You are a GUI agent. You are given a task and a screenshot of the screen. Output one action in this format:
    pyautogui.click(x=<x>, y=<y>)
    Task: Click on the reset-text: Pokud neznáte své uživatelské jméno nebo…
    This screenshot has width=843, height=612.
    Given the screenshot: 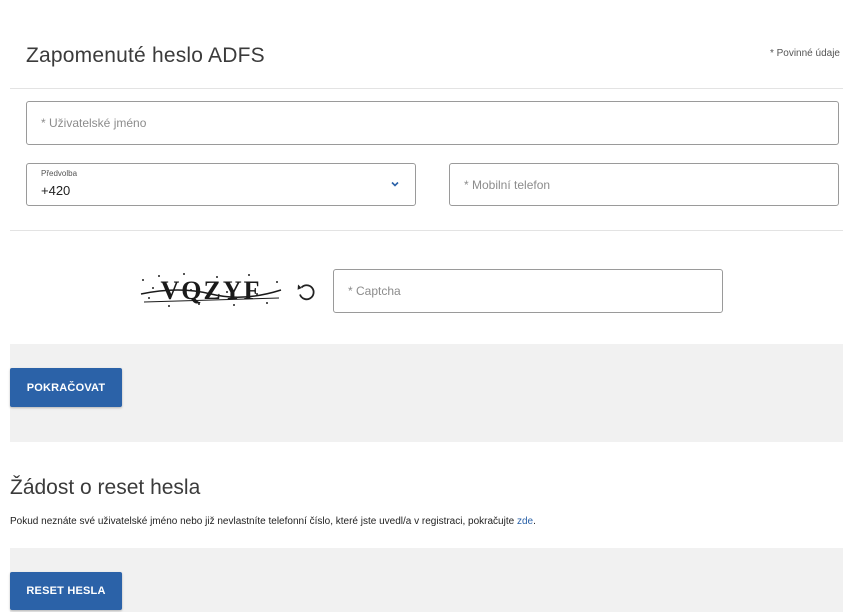 What is the action you would take?
    pyautogui.click(x=263, y=521)
    